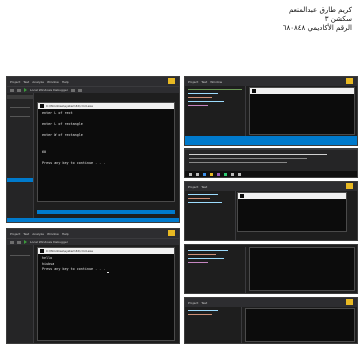 This screenshot has width=362, height=347. What do you see at coordinates (338, 19) in the screenshot?
I see `section-label: سكشن ٣` at bounding box center [338, 19].